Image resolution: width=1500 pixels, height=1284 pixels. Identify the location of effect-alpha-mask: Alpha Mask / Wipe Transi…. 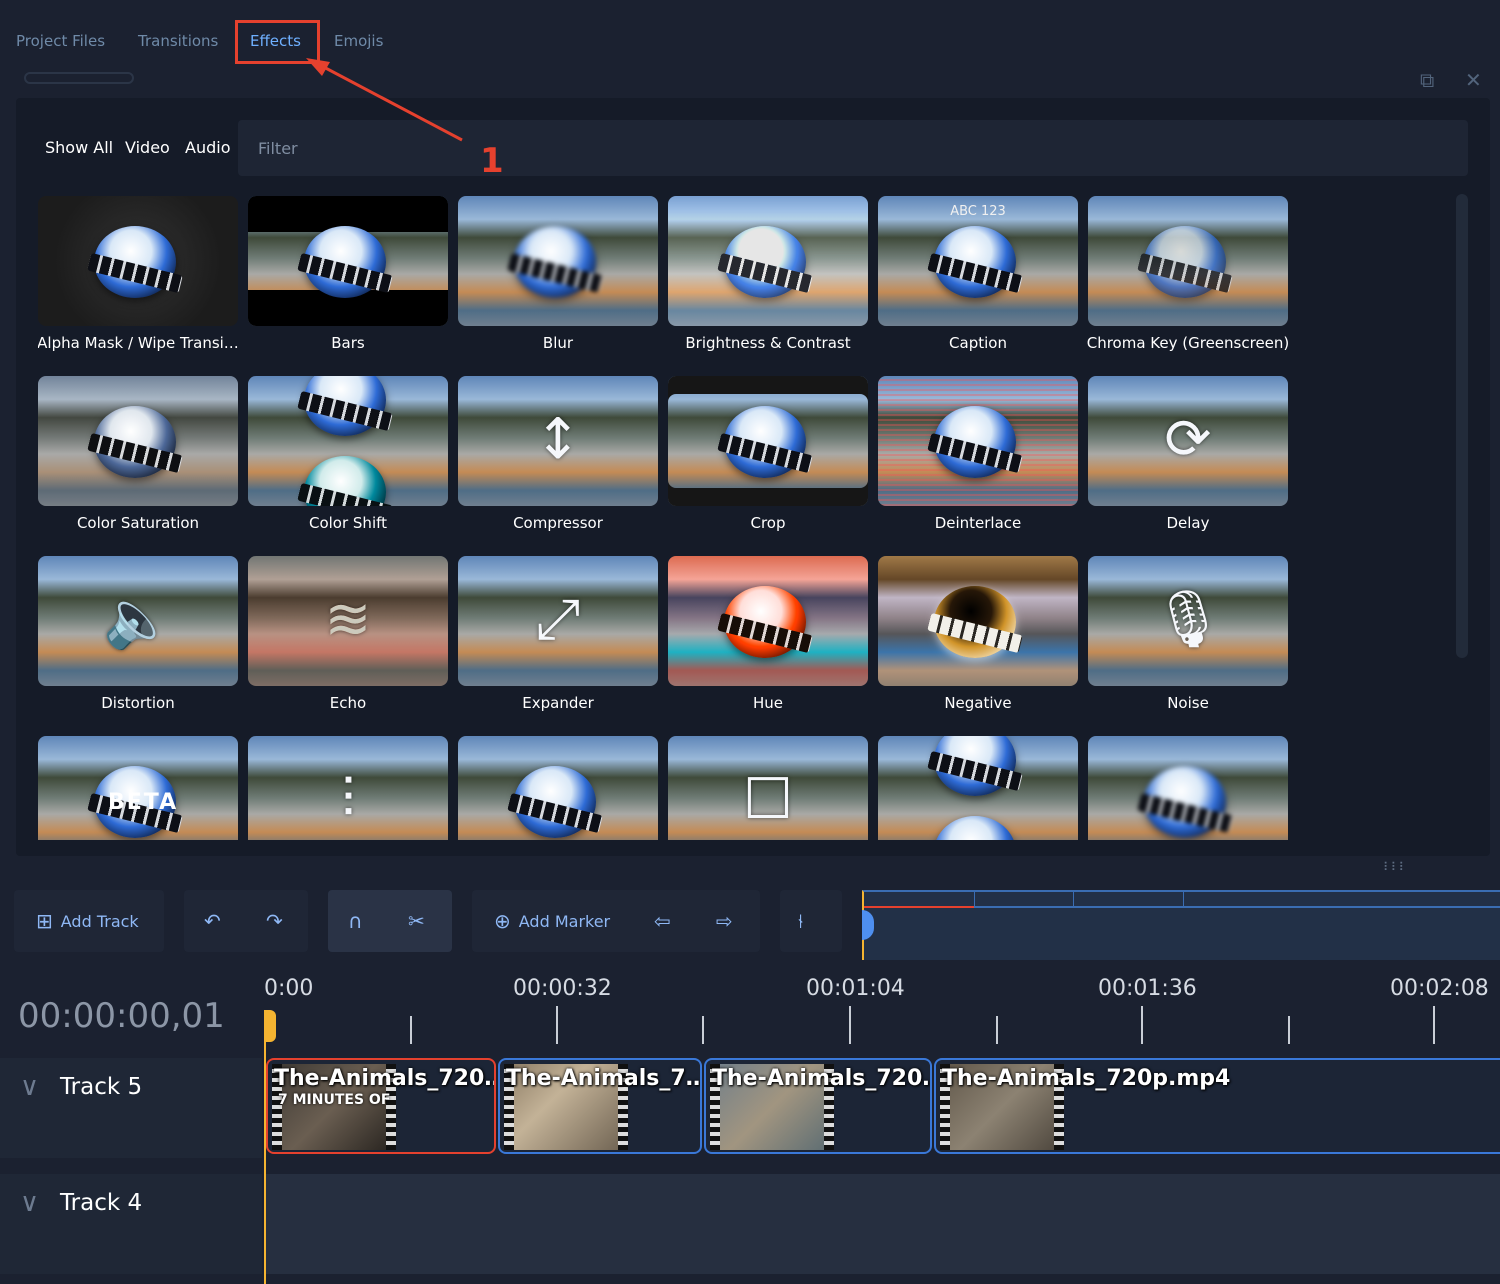
(138, 281).